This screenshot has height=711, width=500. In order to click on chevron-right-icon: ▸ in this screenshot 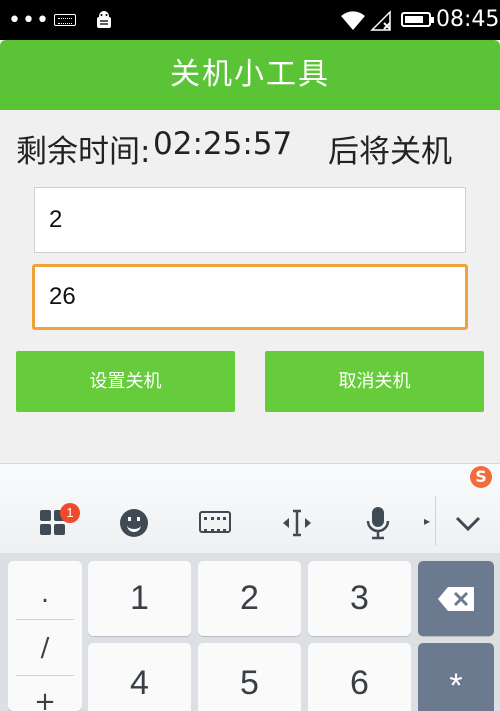, I will do `click(427, 521)`.